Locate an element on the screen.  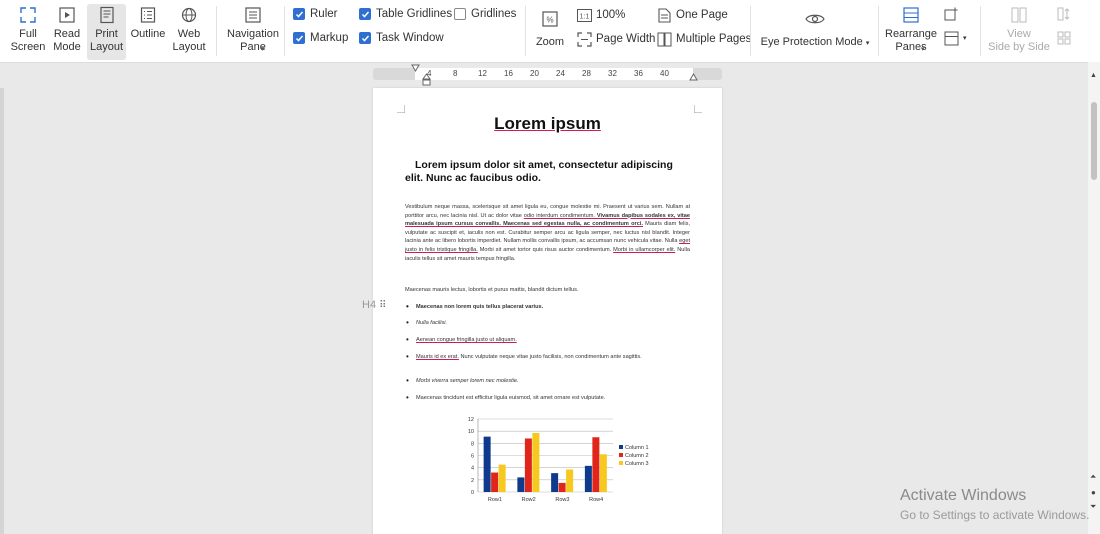
zoom-label: Zoom is located at coordinates (550, 42).